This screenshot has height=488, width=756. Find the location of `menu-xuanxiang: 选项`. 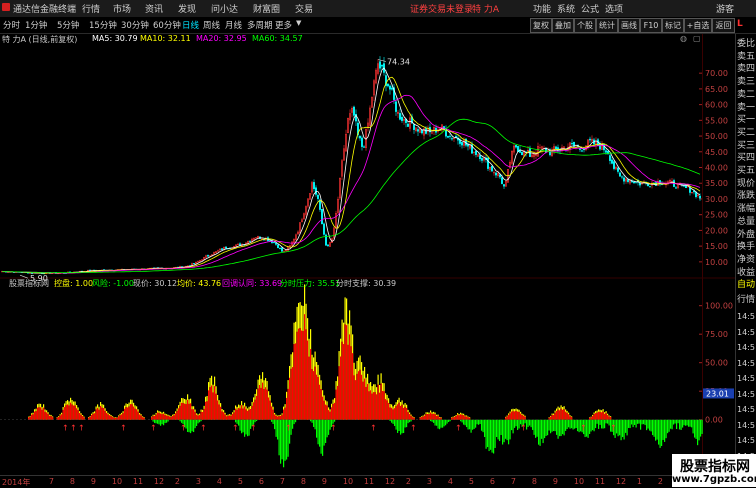

menu-xuanxiang: 选项 is located at coordinates (614, 8).